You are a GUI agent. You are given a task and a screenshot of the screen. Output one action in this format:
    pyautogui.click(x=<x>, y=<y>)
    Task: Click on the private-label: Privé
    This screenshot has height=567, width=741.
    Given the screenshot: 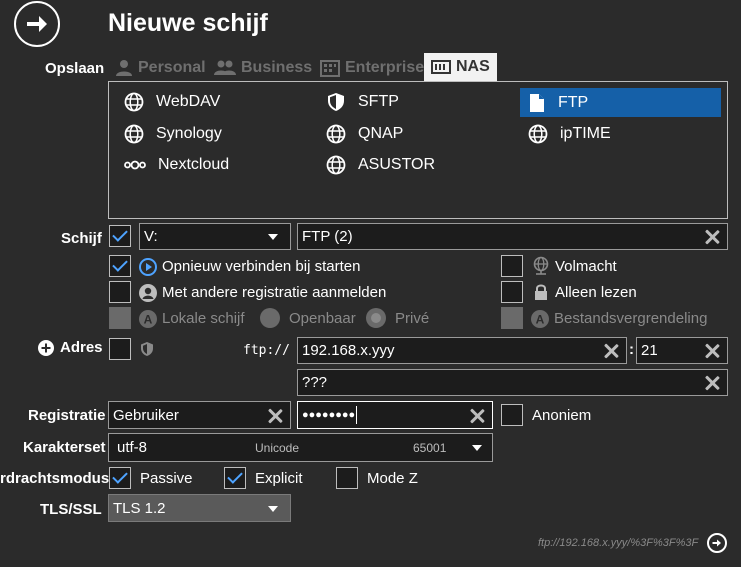 What is the action you would take?
    pyautogui.click(x=412, y=318)
    